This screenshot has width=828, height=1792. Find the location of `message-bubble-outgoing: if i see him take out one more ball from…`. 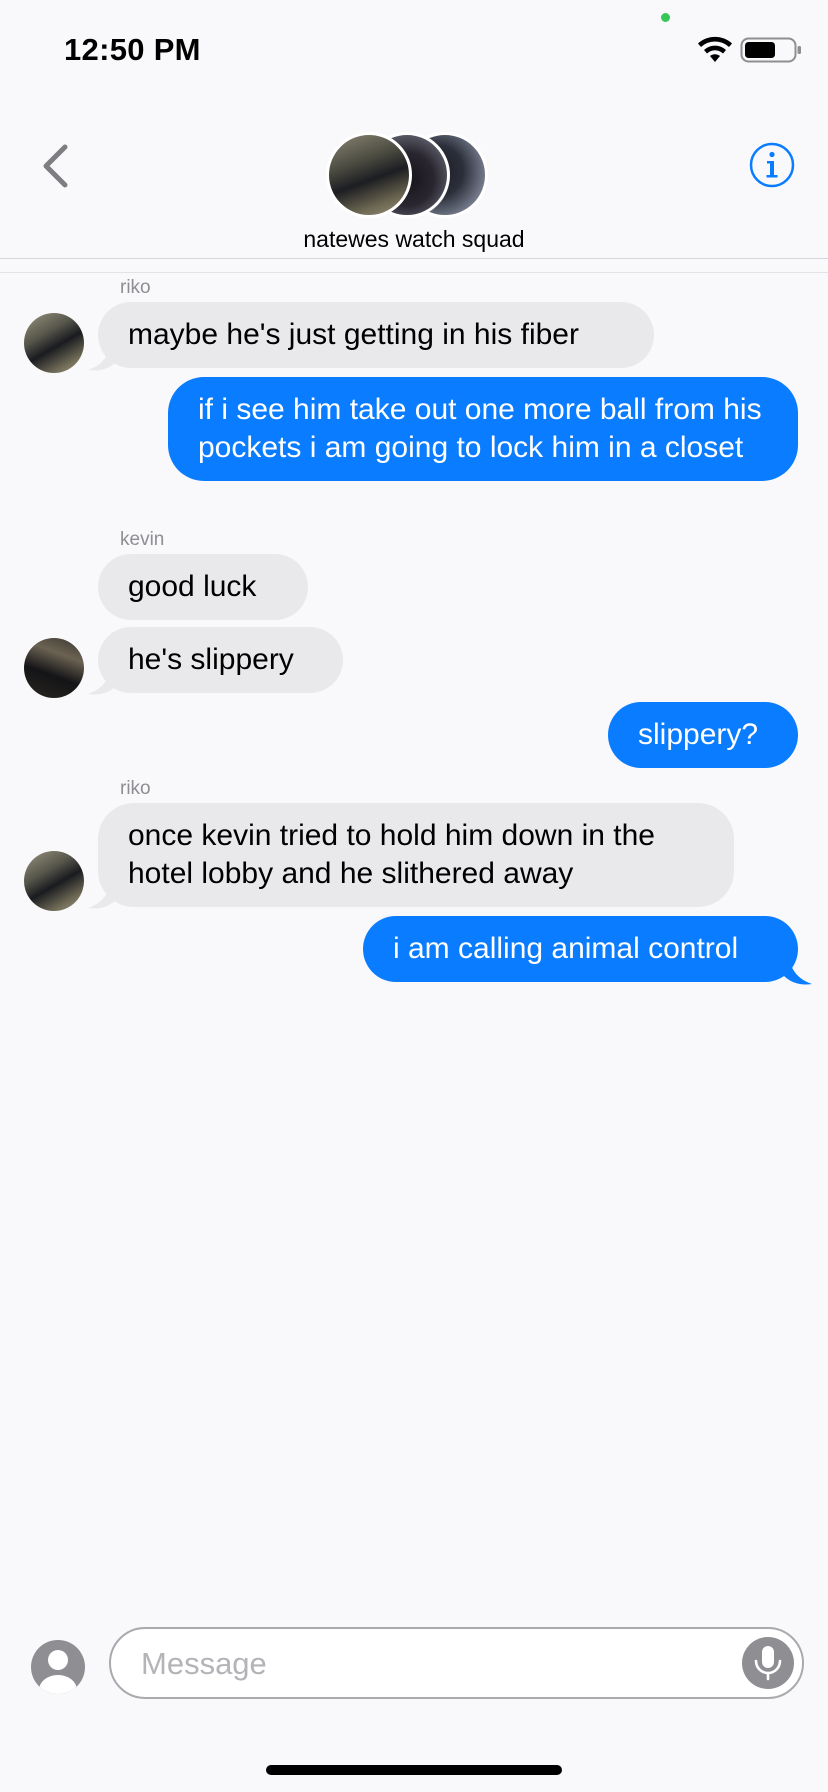

message-bubble-outgoing: if i see him take out one more ball from… is located at coordinates (483, 429).